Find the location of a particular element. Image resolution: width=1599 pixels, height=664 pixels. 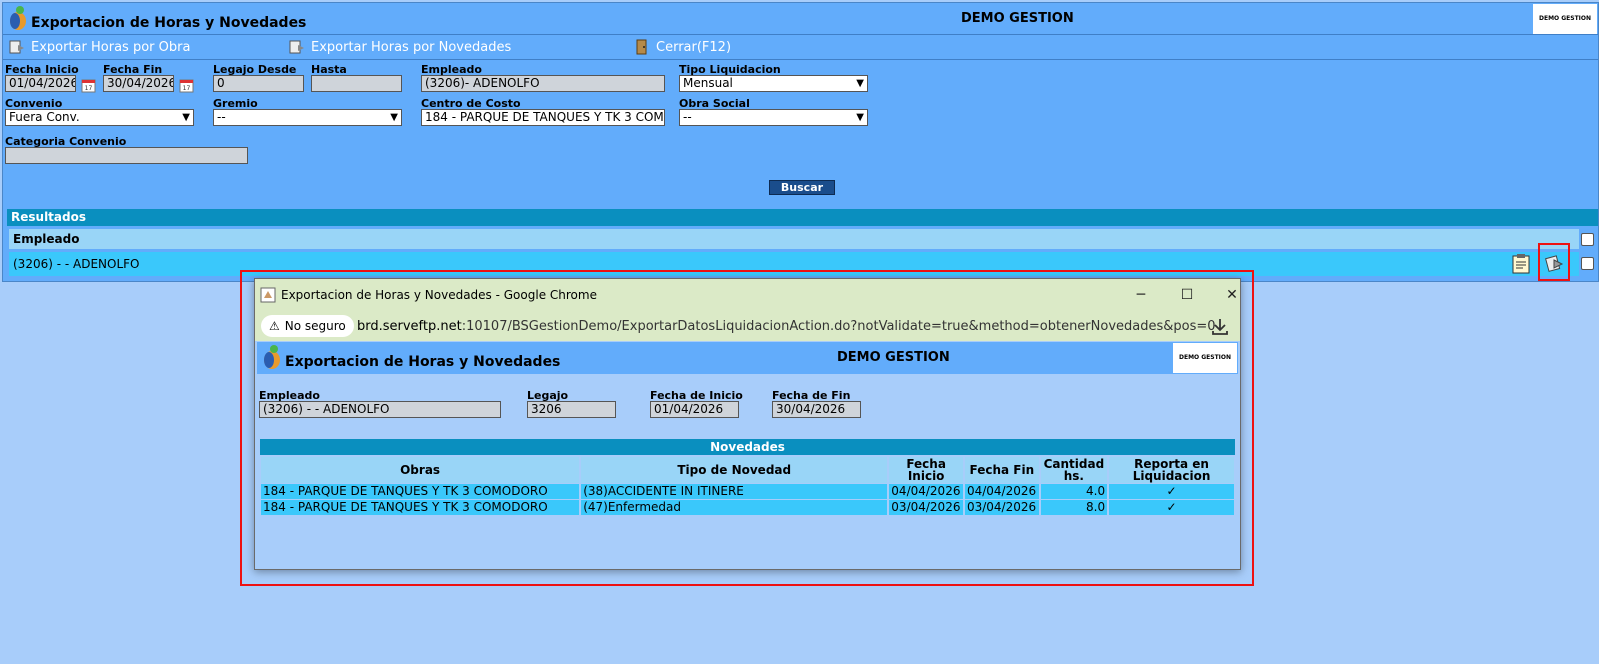

convenio-select: Fuera Conv. ▼ is located at coordinates (99, 117).